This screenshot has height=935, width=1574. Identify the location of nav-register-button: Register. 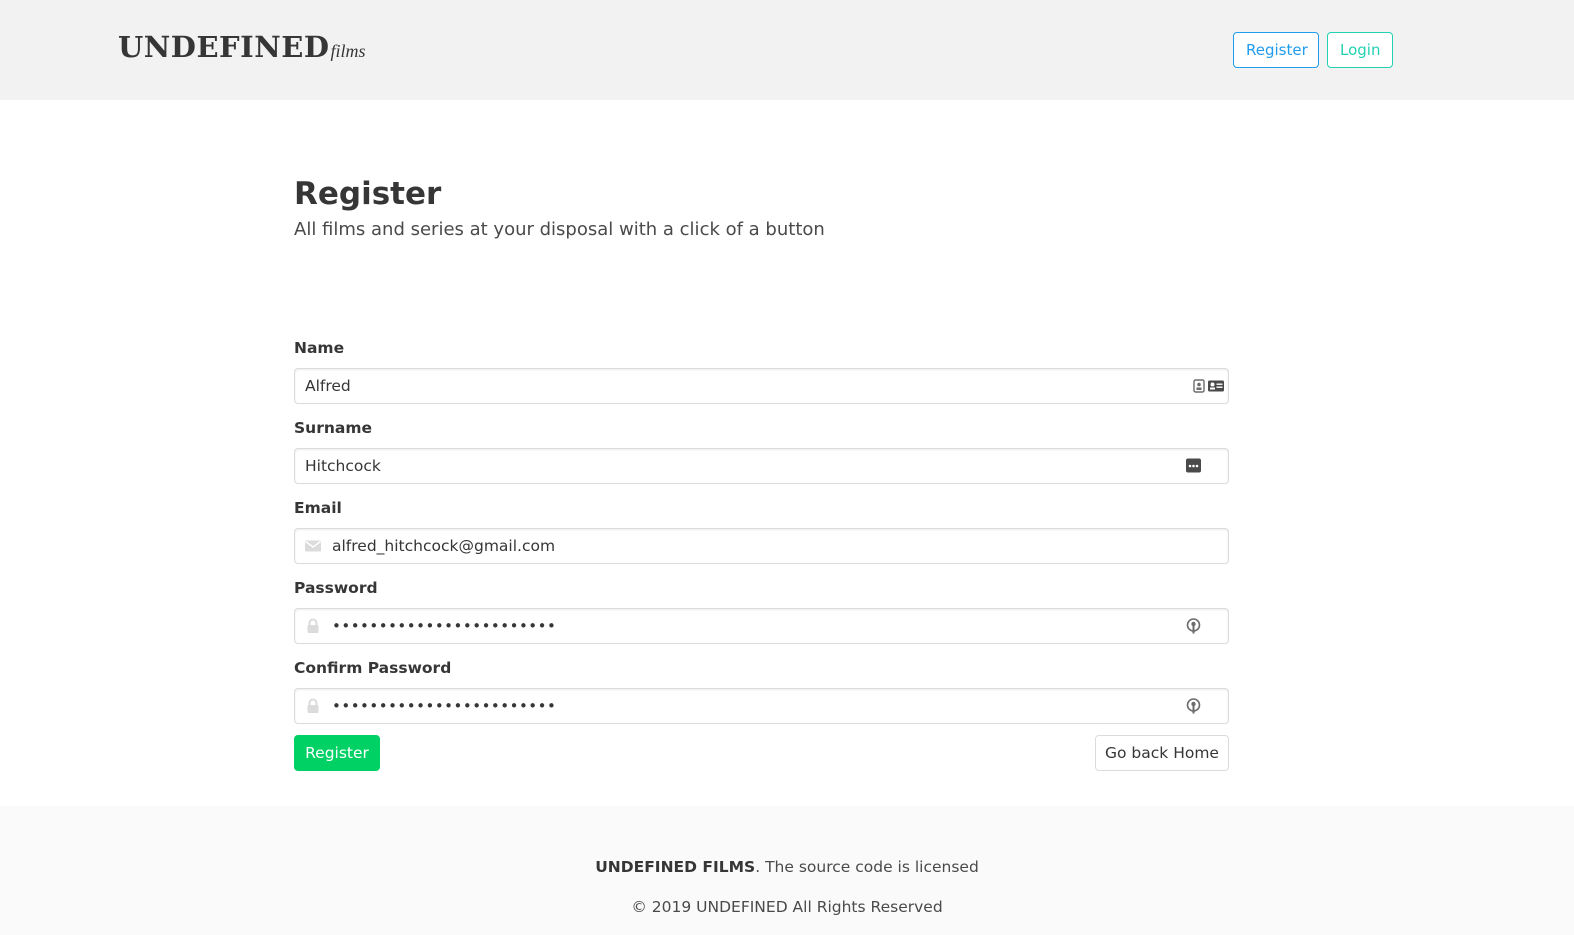
(1276, 50).